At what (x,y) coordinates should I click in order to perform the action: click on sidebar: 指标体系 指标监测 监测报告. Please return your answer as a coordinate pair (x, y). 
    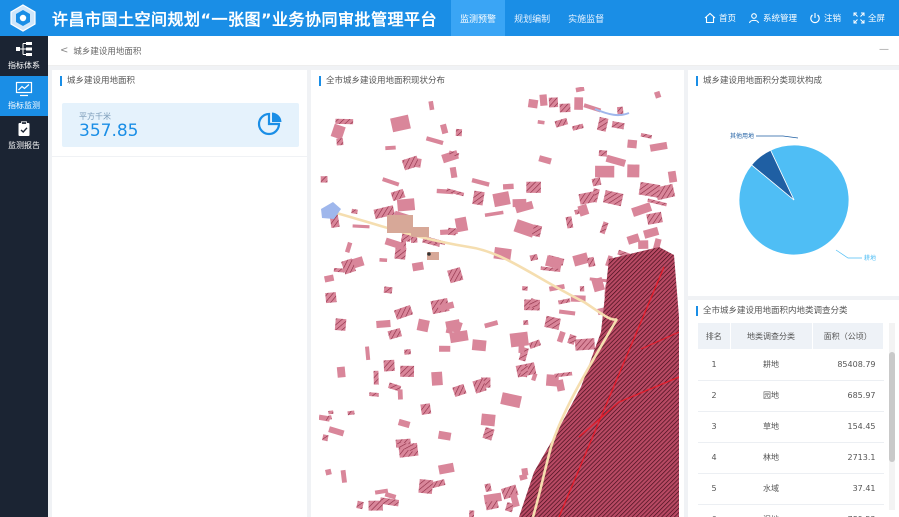
    Looking at the image, I should click on (24, 276).